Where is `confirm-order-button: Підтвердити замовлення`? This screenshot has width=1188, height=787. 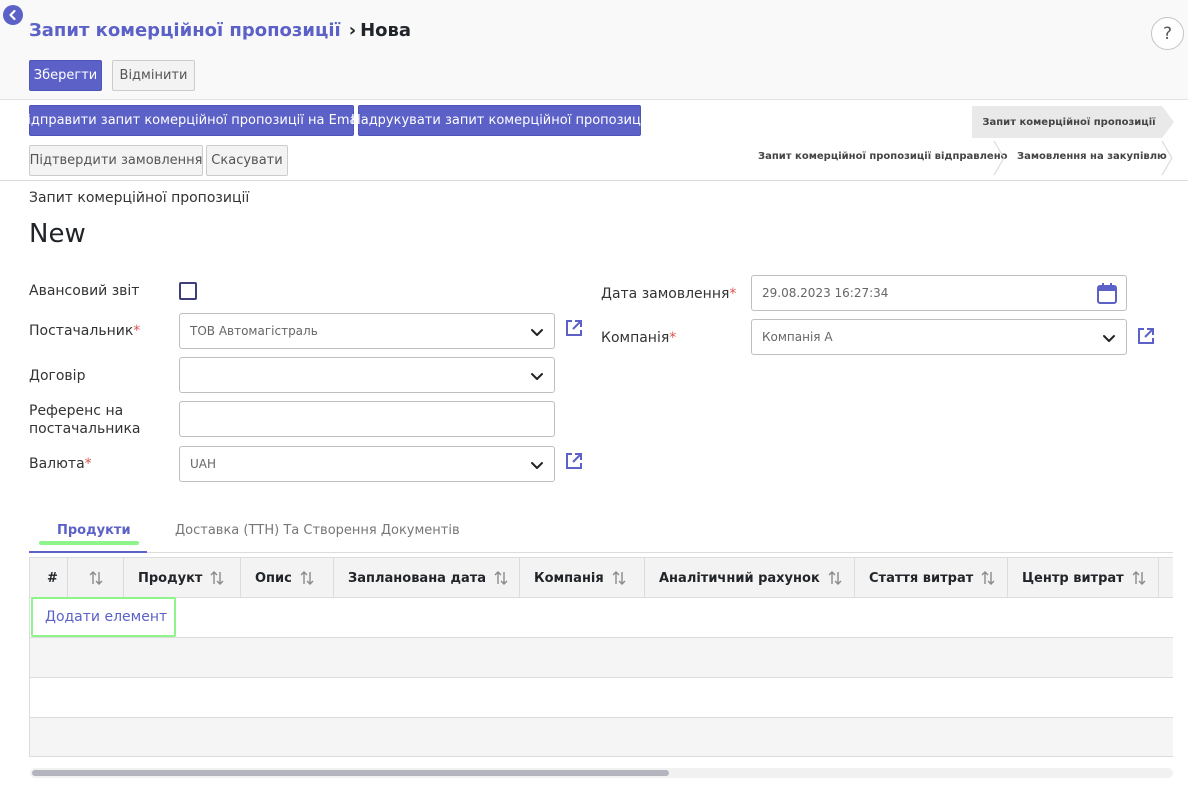 confirm-order-button: Підтвердити замовлення is located at coordinates (116, 160).